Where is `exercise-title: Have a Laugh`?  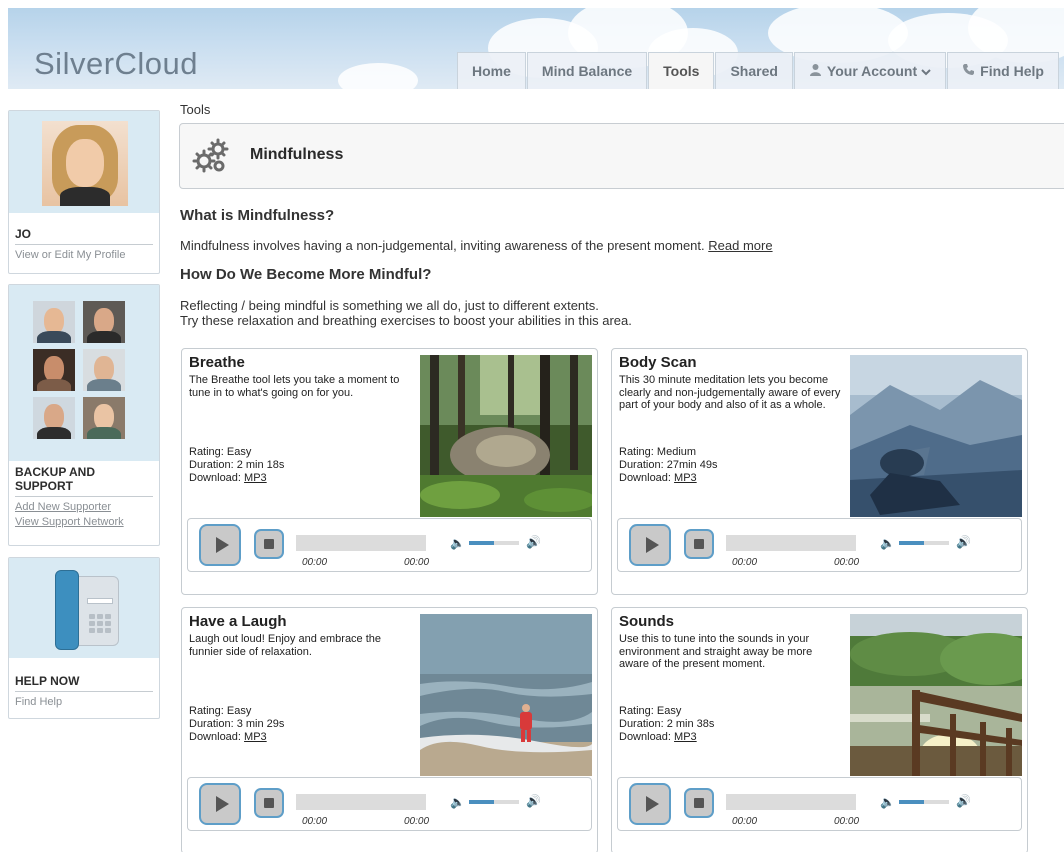
exercise-title: Have a Laugh is located at coordinates (238, 621).